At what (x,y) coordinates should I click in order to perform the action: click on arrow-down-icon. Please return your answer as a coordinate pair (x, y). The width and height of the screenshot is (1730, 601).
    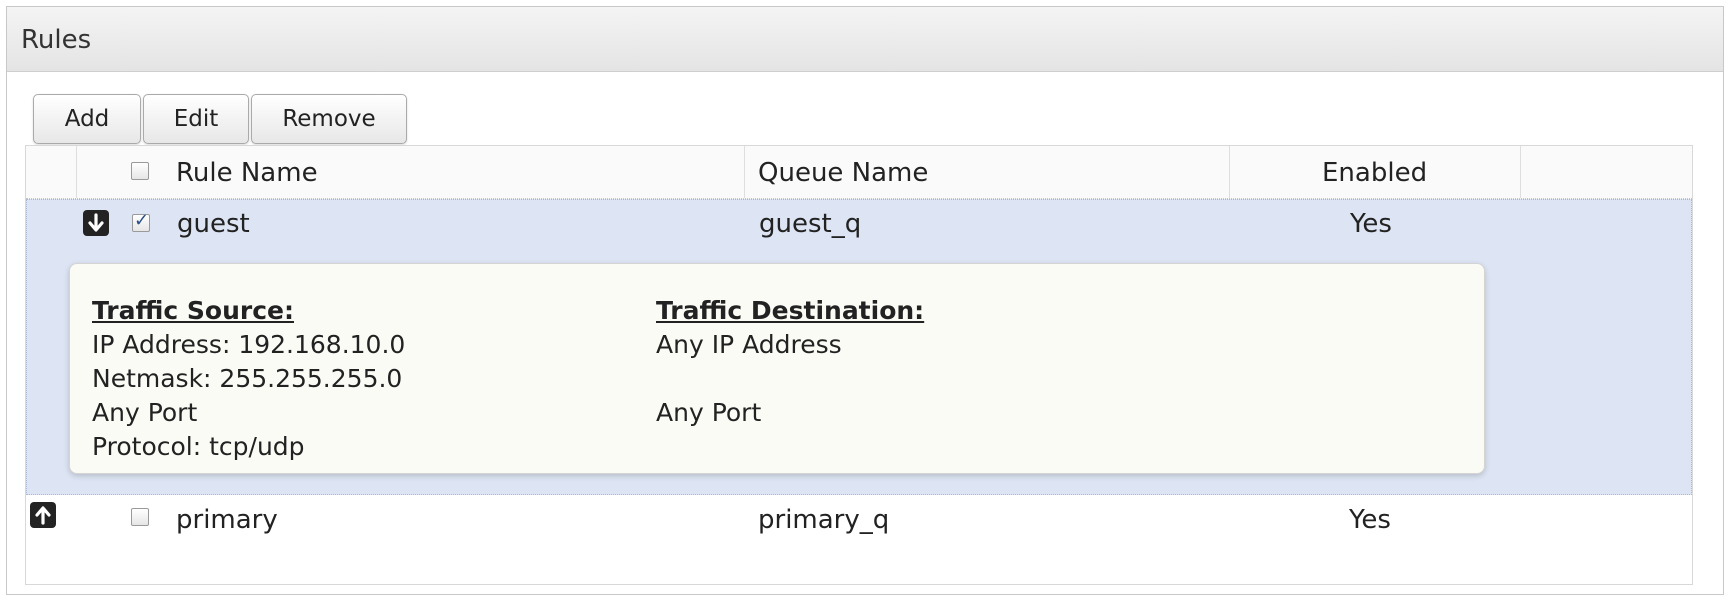
    Looking at the image, I should click on (96, 223).